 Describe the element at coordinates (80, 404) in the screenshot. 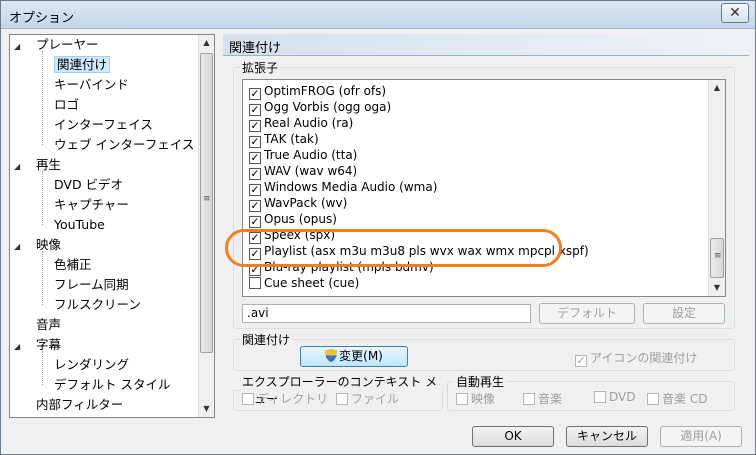

I see `tree-item-label: 内部フィルター` at that location.